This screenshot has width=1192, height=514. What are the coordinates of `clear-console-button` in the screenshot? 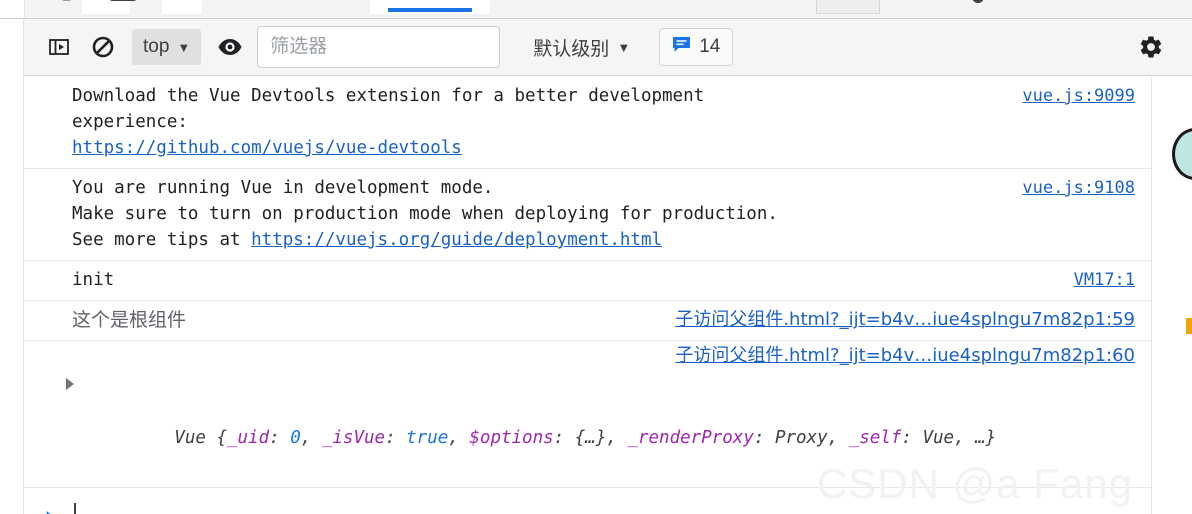 It's located at (103, 47).